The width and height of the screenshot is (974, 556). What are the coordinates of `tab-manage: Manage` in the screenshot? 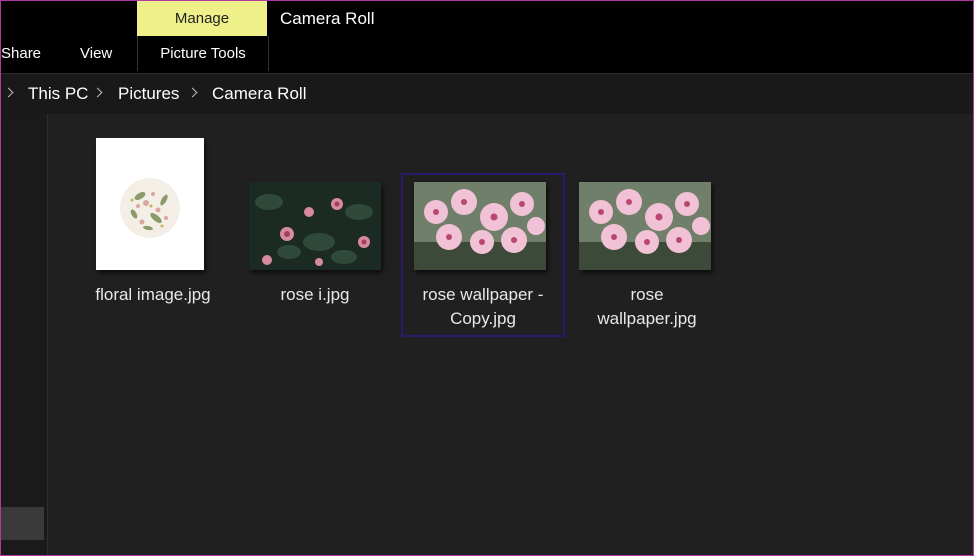 It's located at (202, 18).